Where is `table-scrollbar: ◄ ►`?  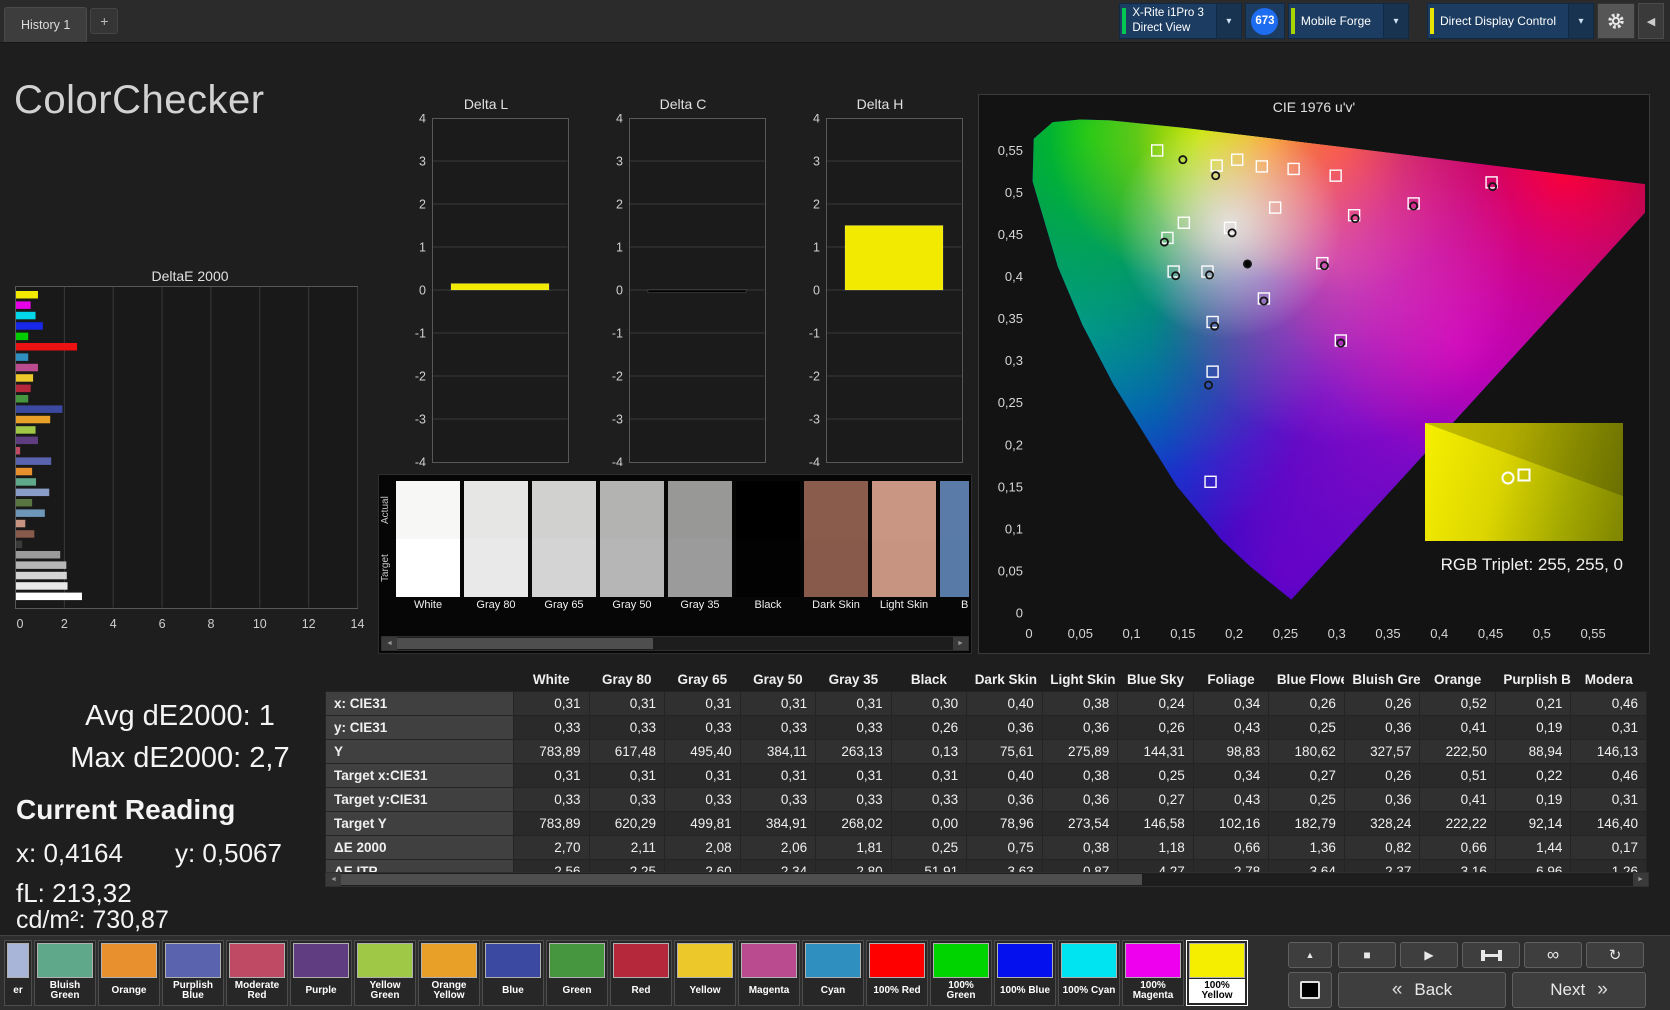
table-scrollbar: ◄ ► is located at coordinates (987, 879).